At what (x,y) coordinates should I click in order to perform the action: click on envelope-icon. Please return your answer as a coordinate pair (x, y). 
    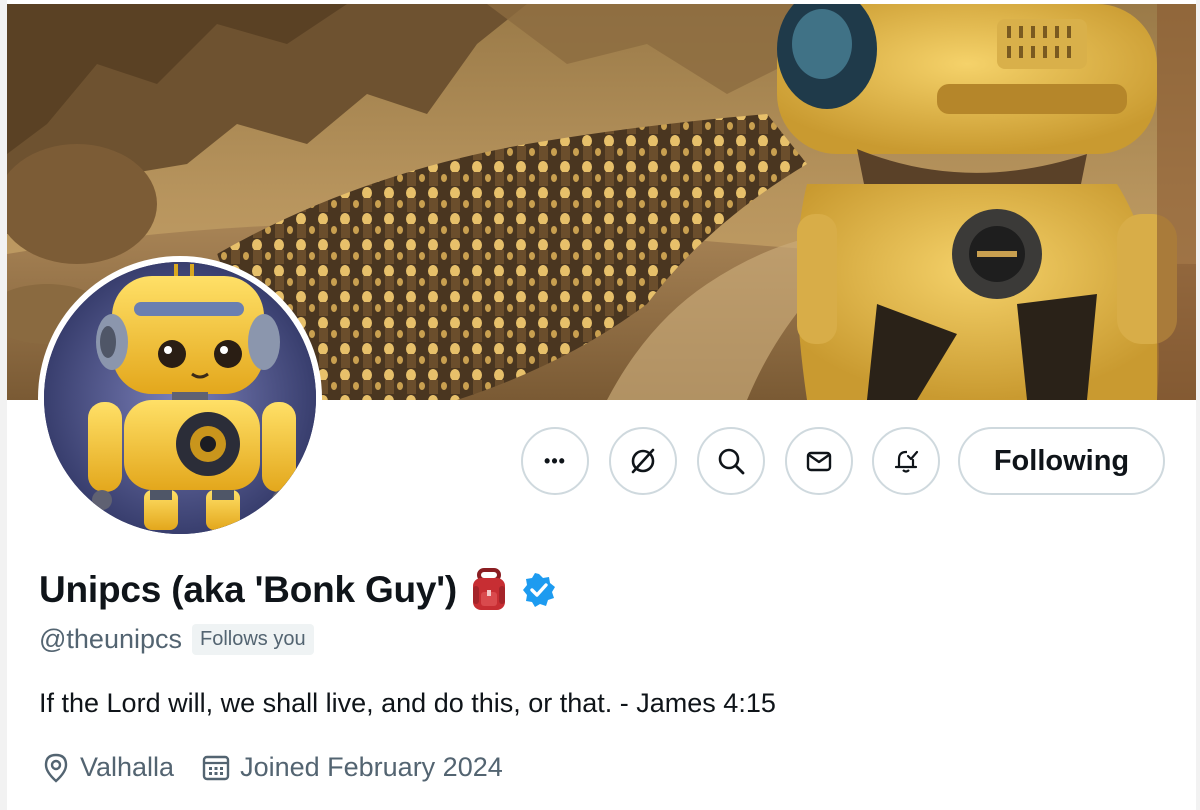
    Looking at the image, I should click on (819, 461).